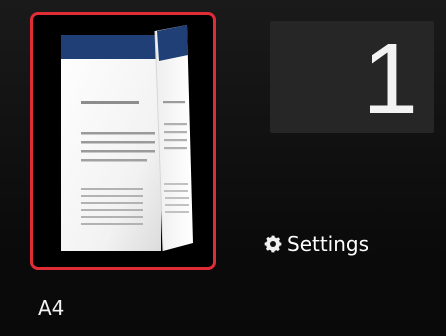  What do you see at coordinates (51, 308) in the screenshot?
I see `paper-size-label: A4` at bounding box center [51, 308].